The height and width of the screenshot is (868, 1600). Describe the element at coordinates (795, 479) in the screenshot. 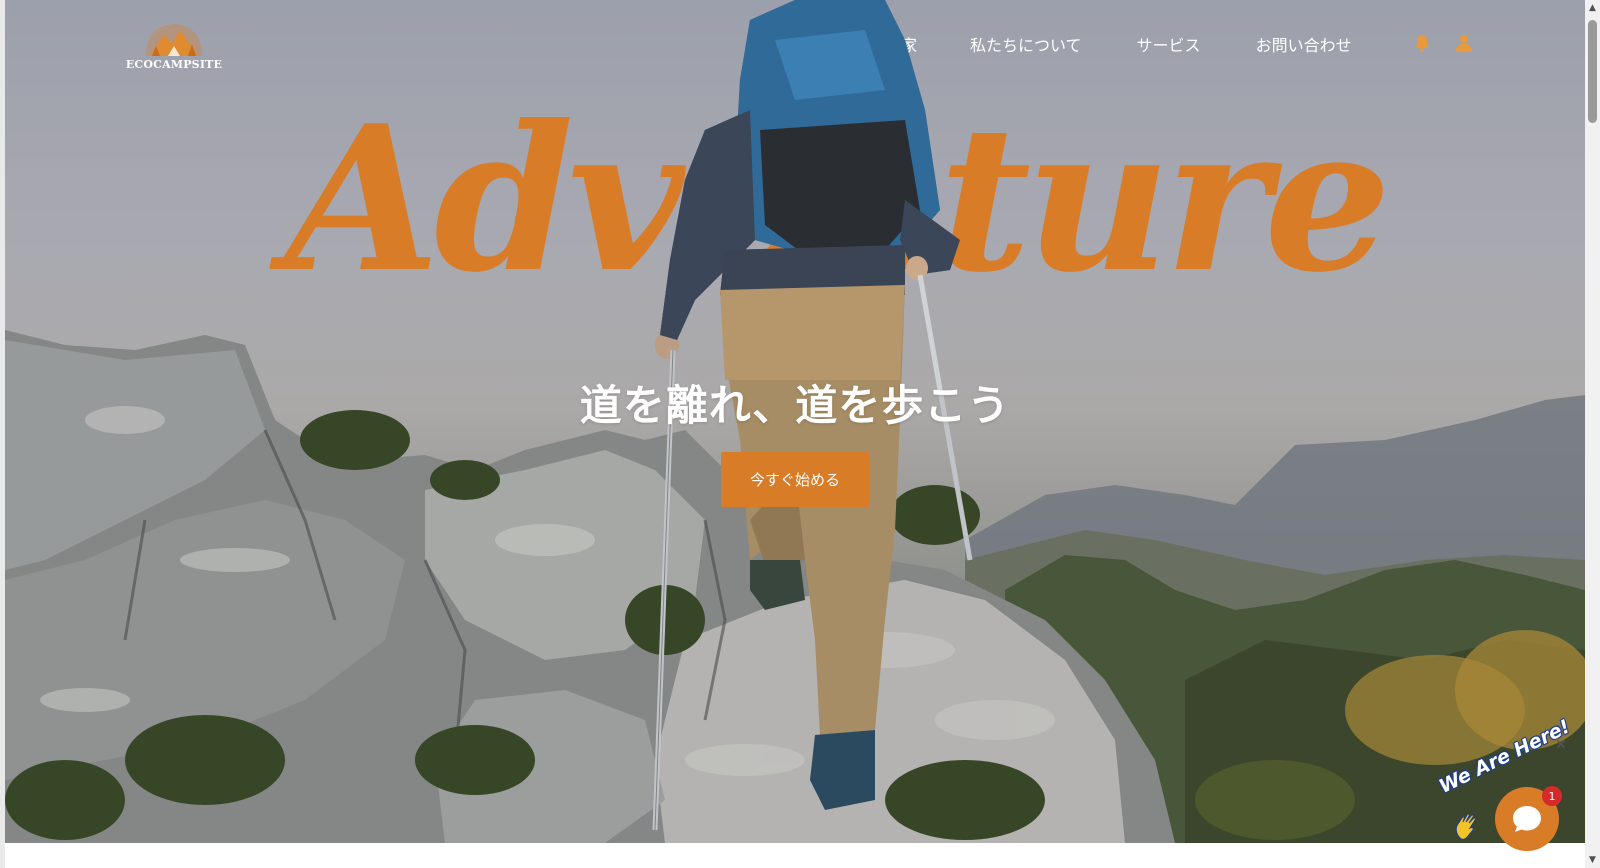

I see `get-started-button: 今すぐ始める` at that location.